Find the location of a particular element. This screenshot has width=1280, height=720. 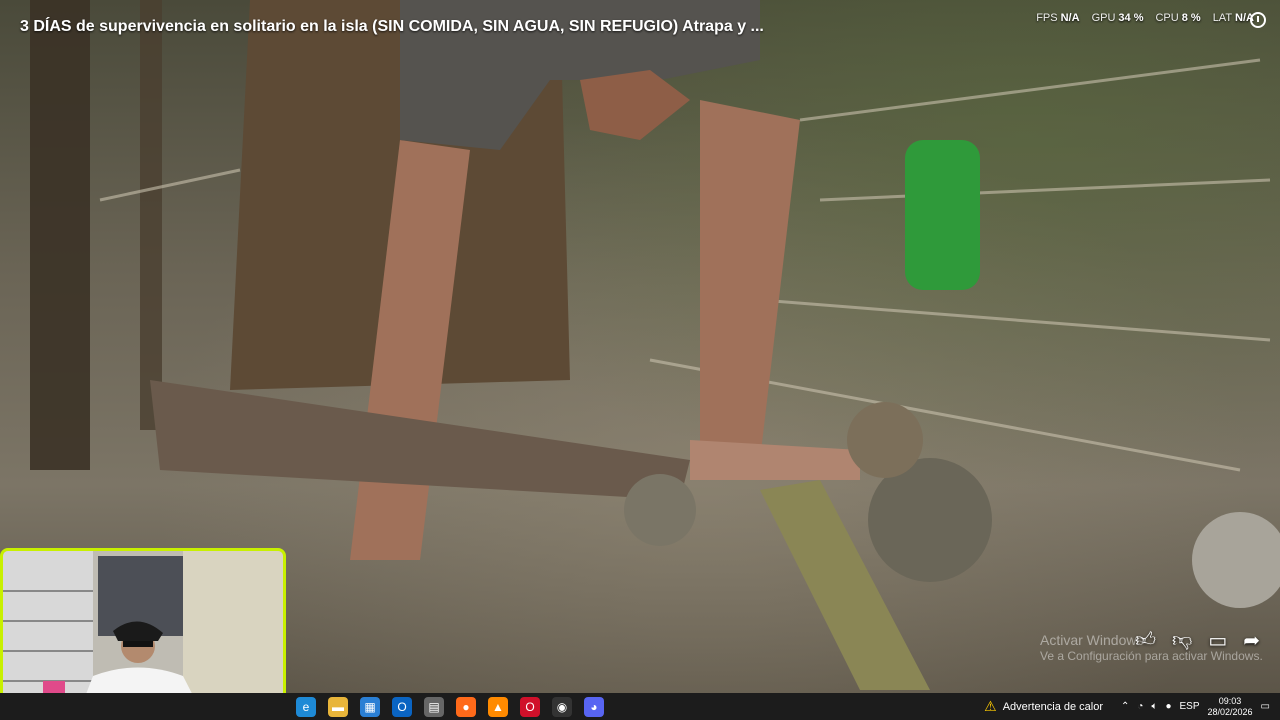

like-icon: 👍︎ is located at coordinates (1145, 640).